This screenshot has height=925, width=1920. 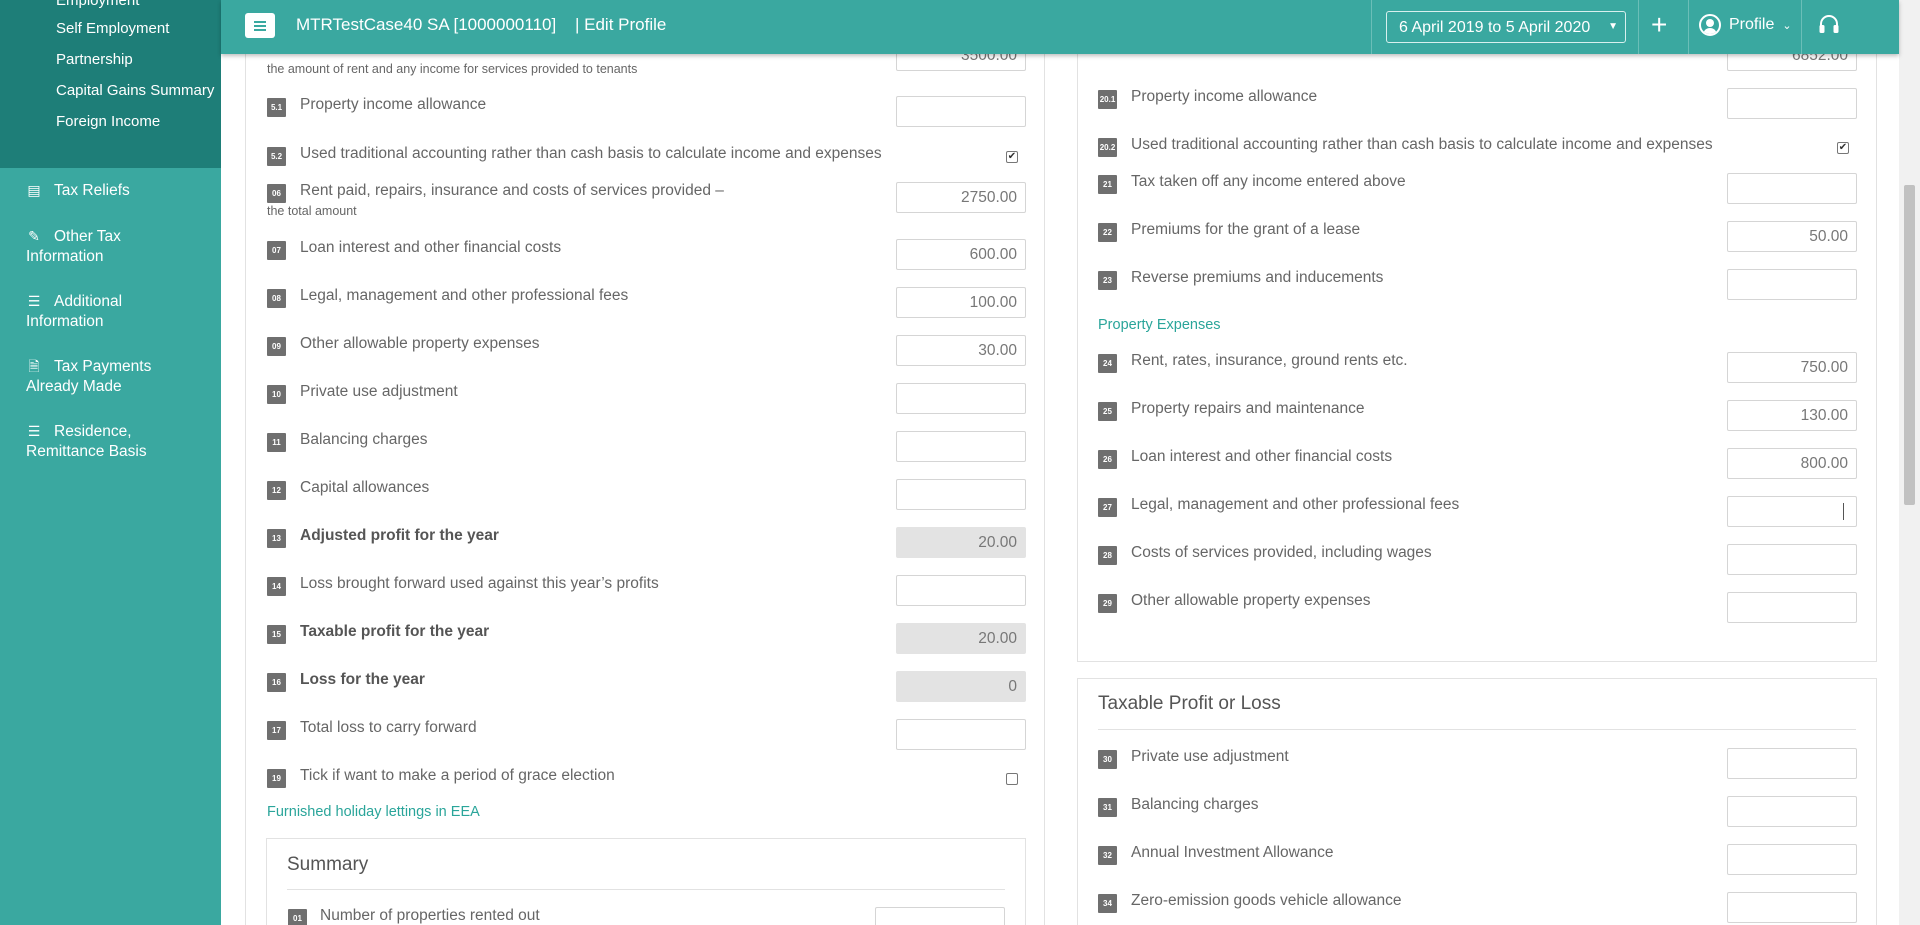 What do you see at coordinates (1107, 99) in the screenshot?
I see `box-number: 20.1` at bounding box center [1107, 99].